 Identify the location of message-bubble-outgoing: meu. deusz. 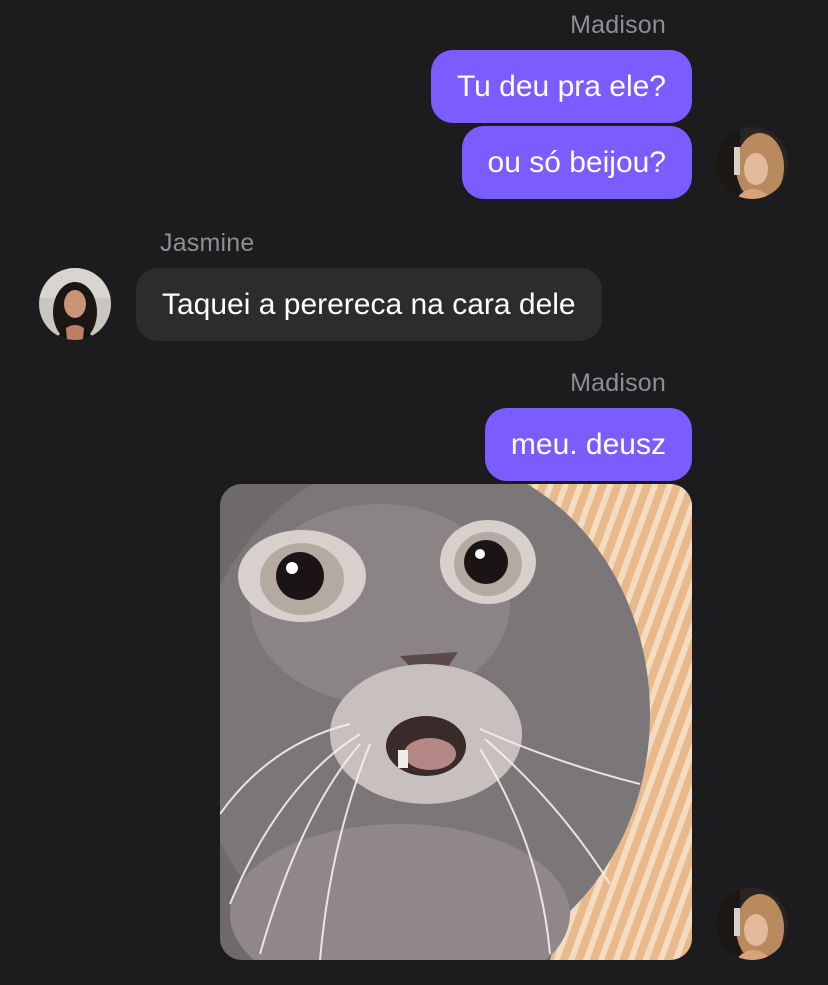
(588, 444).